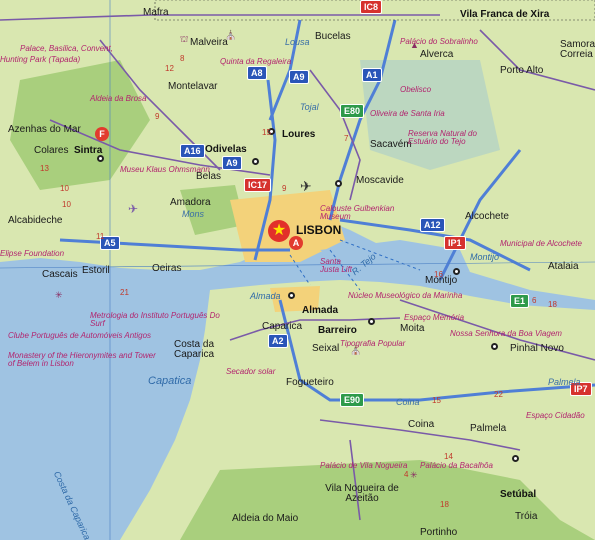 The height and width of the screenshot is (540, 595). I want to click on poi-obelisco: Obelisco, so click(415, 90).